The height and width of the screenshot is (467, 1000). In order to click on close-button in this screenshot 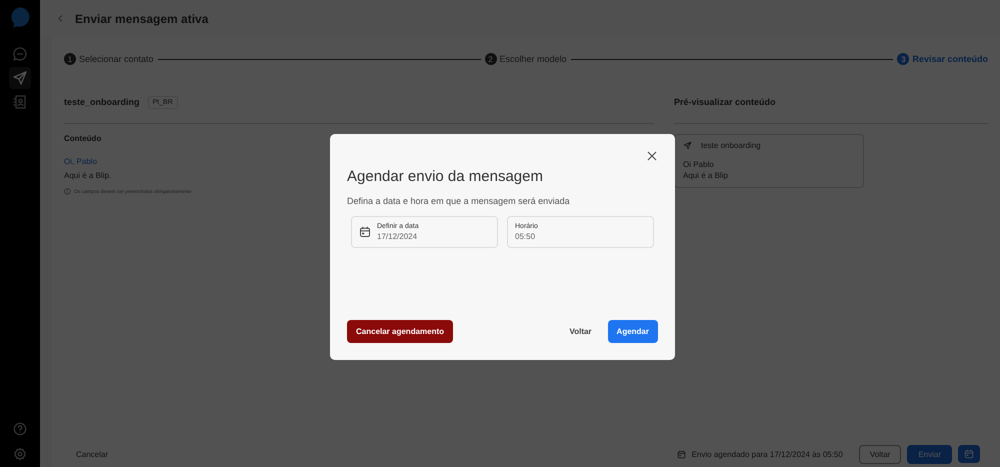, I will do `click(652, 156)`.